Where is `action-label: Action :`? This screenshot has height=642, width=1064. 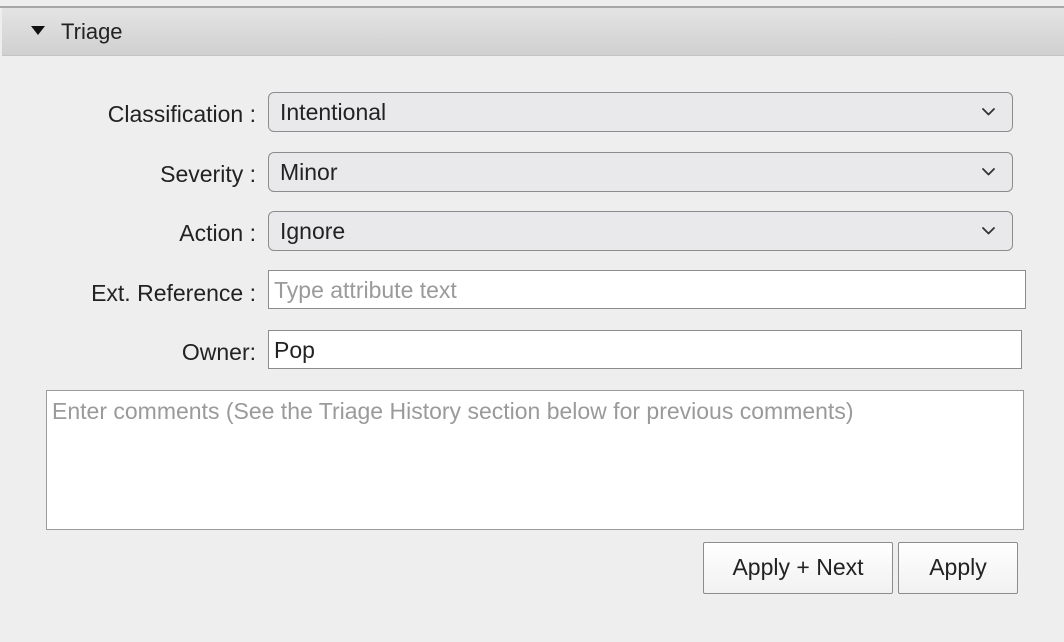
action-label: Action : is located at coordinates (217, 233).